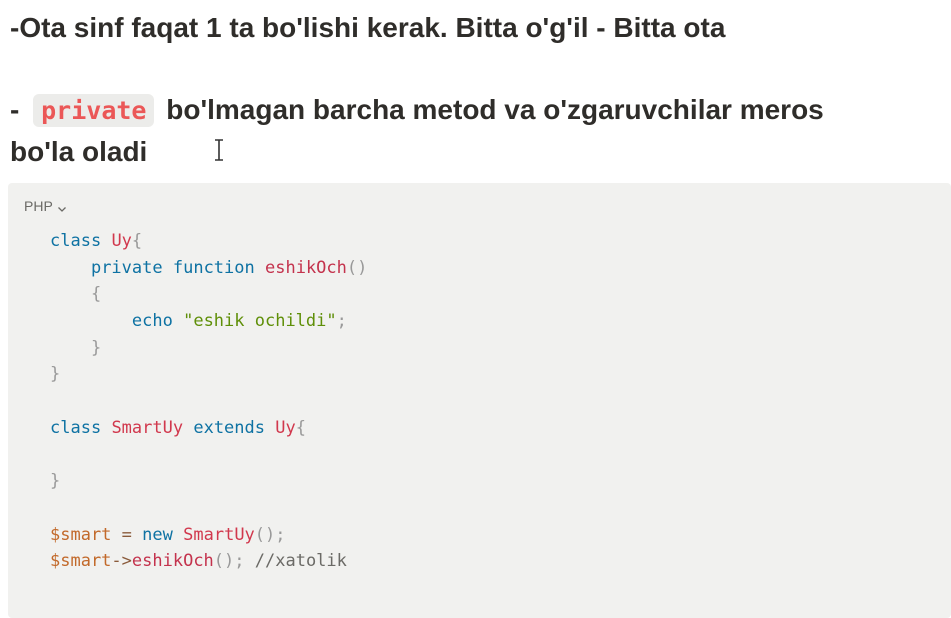  I want to click on code-token: ;, so click(341, 321).